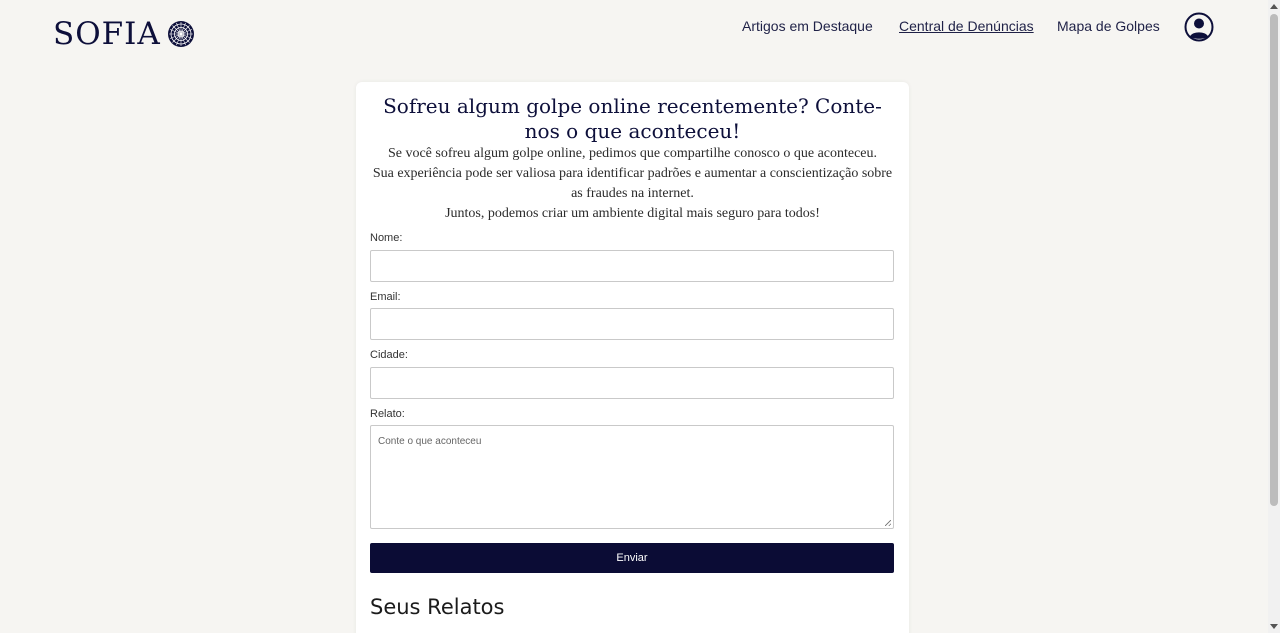  Describe the element at coordinates (180, 34) in the screenshot. I see `mandala-icon` at that location.